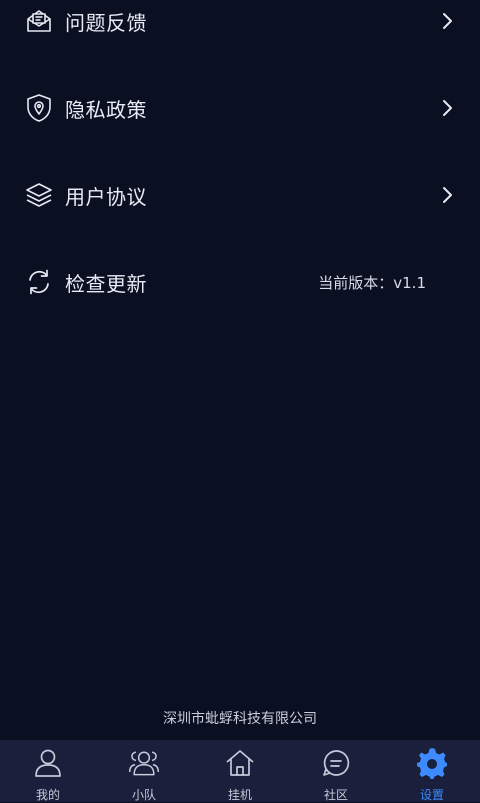  I want to click on menu-item-check-update: 检查更新 当前版本：v1.1, so click(240, 282).